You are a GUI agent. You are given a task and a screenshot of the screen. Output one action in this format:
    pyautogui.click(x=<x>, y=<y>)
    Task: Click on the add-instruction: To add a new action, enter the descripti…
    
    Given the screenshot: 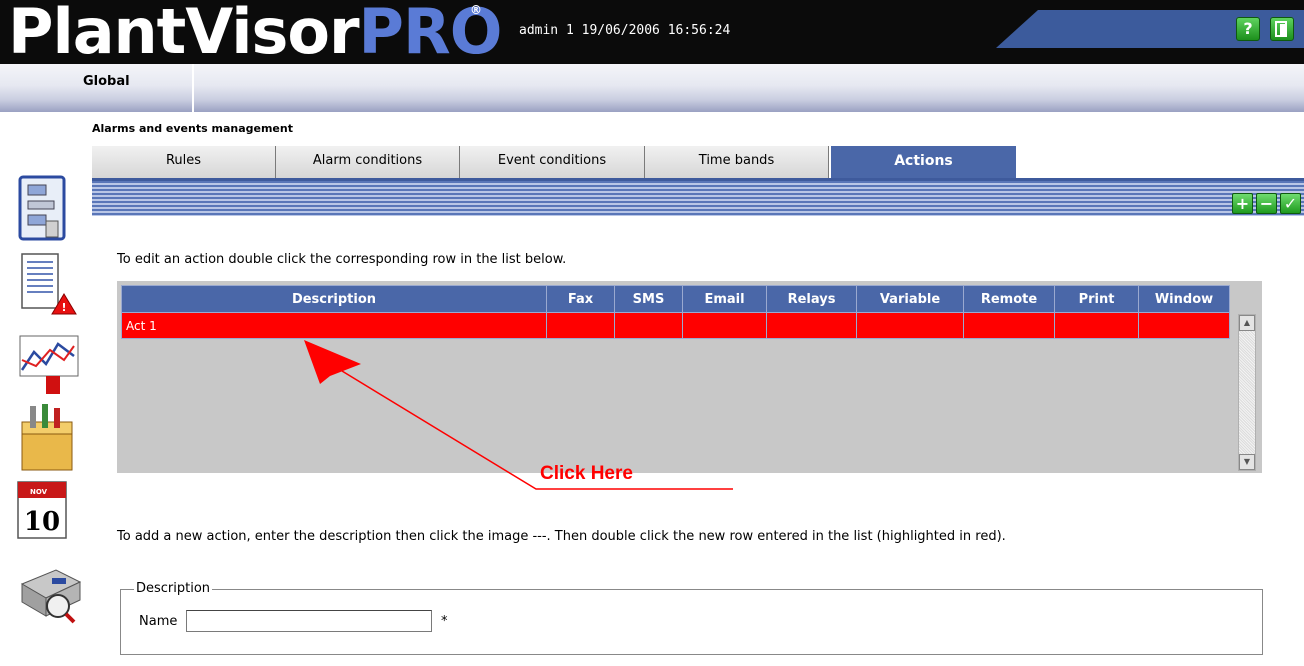 What is the action you would take?
    pyautogui.click(x=561, y=536)
    